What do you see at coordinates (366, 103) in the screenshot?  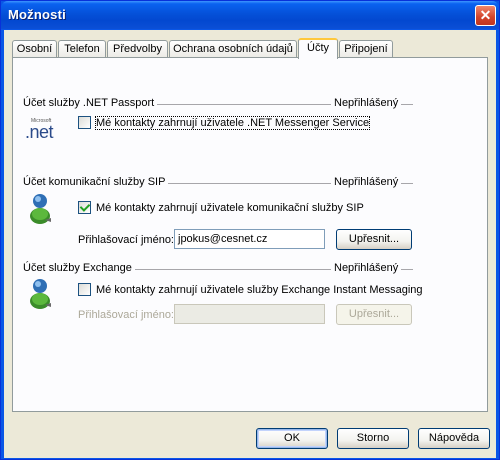 I see `passport-status: Nepřihlášený` at bounding box center [366, 103].